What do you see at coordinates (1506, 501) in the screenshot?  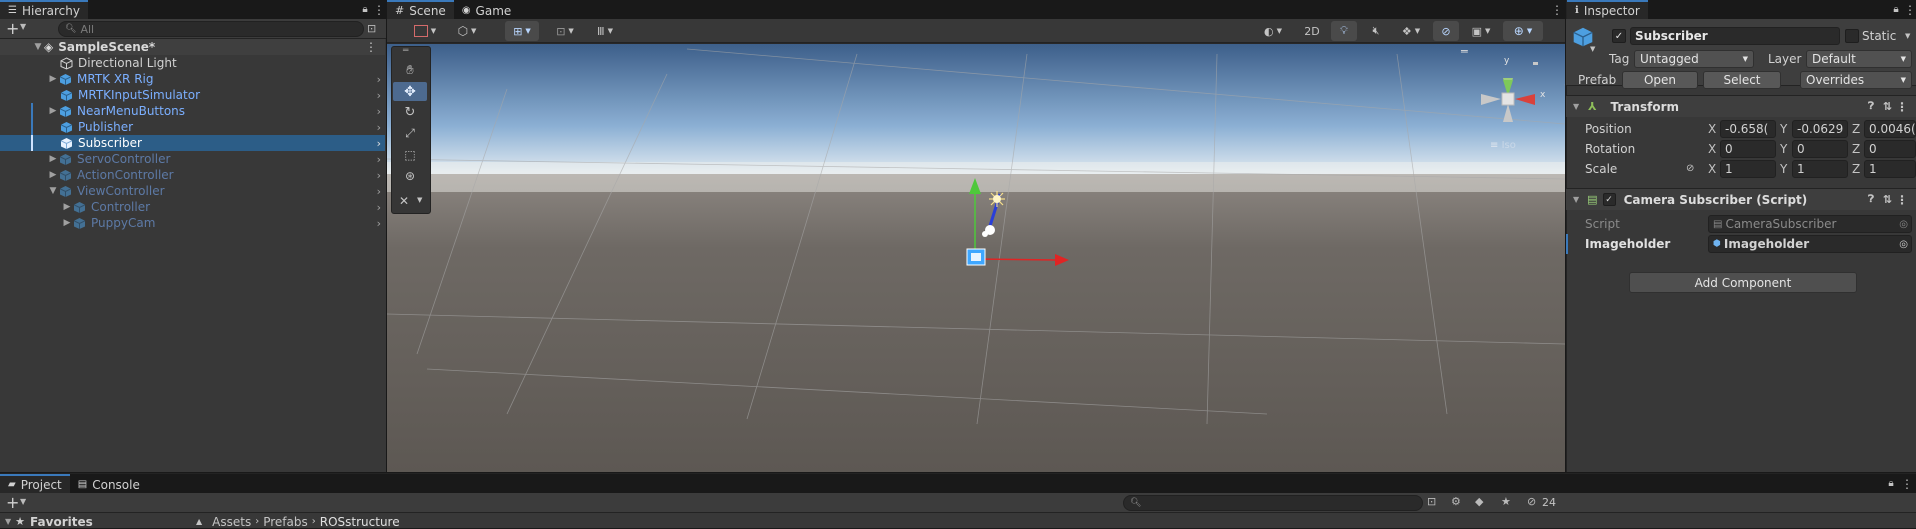 I see `favorite-star-icon: ★` at bounding box center [1506, 501].